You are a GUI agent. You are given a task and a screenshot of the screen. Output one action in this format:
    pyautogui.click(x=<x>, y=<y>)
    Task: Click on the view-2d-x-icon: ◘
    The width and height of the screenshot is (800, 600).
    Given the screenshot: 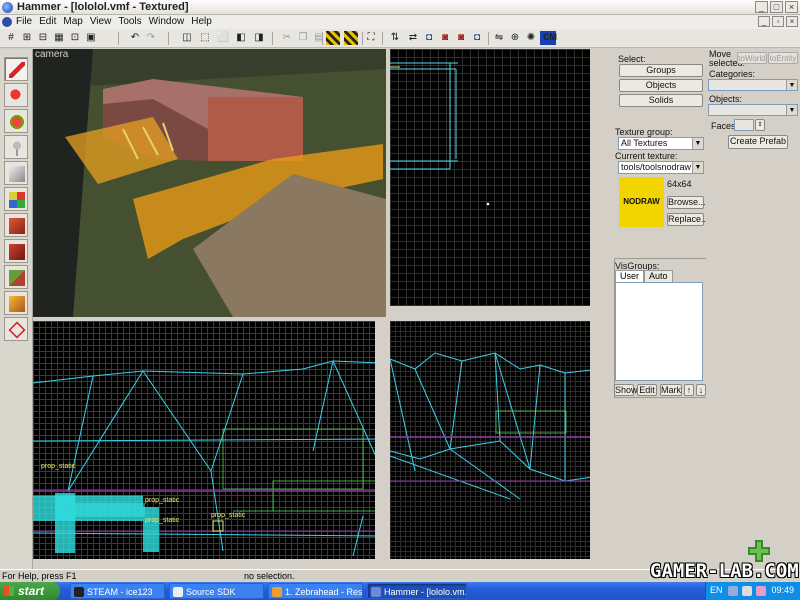 What is the action you would take?
    pyautogui.click(x=429, y=38)
    